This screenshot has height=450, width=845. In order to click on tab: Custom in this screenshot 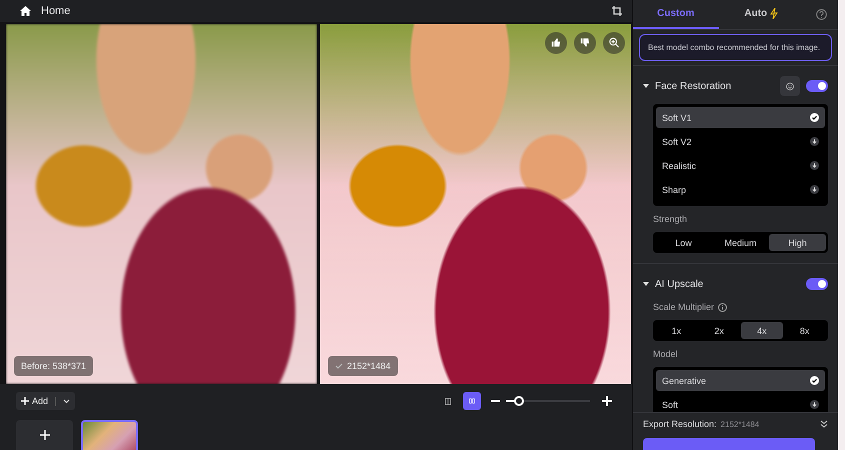, I will do `click(675, 14)`.